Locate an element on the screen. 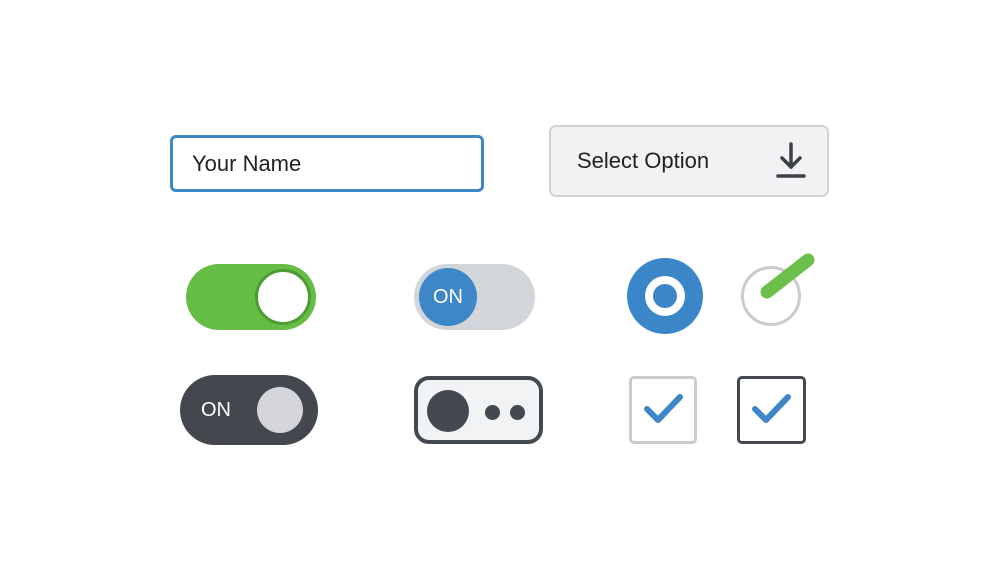 This screenshot has width=1000, height=572. radio-dot is located at coordinates (665, 296).